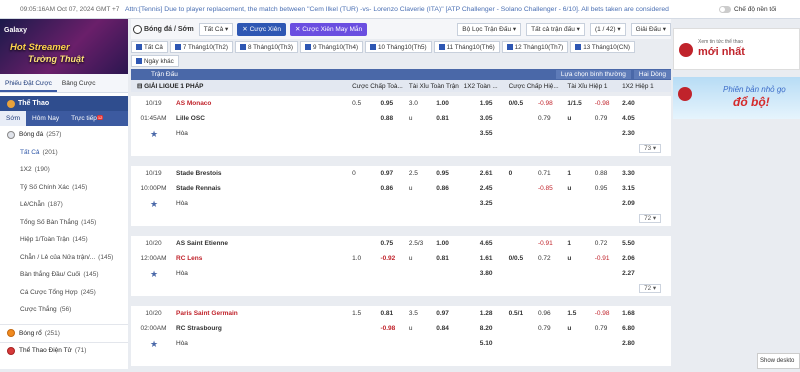 This screenshot has width=800, height=372. Describe the element at coordinates (646, 118) in the screenshot. I see `odds-cell: 4.05` at that location.